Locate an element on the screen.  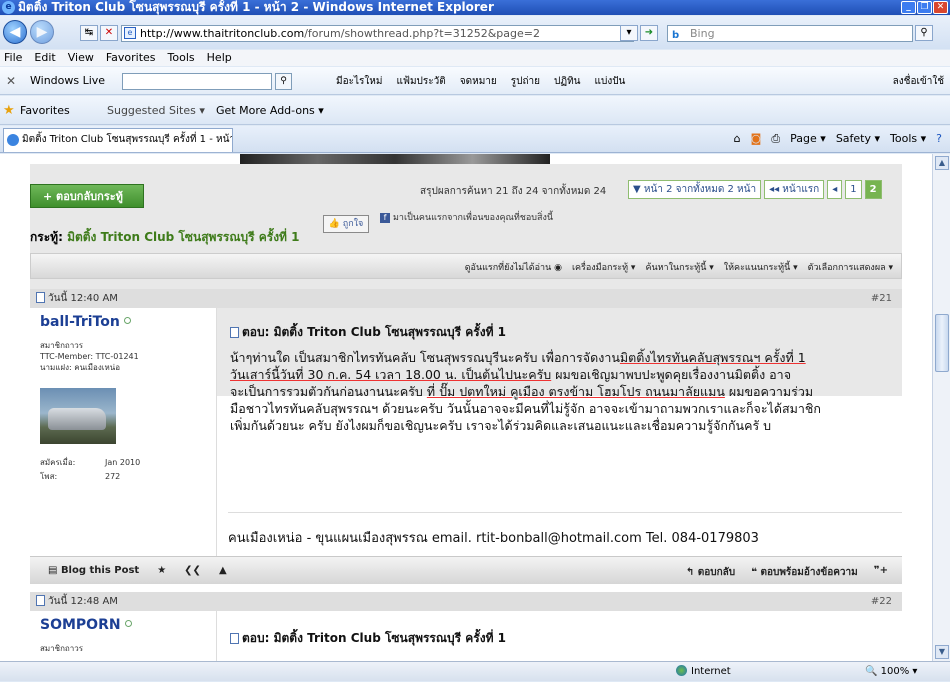
suggested-sites: Suggested Sites ▾ is located at coordinates (156, 110).